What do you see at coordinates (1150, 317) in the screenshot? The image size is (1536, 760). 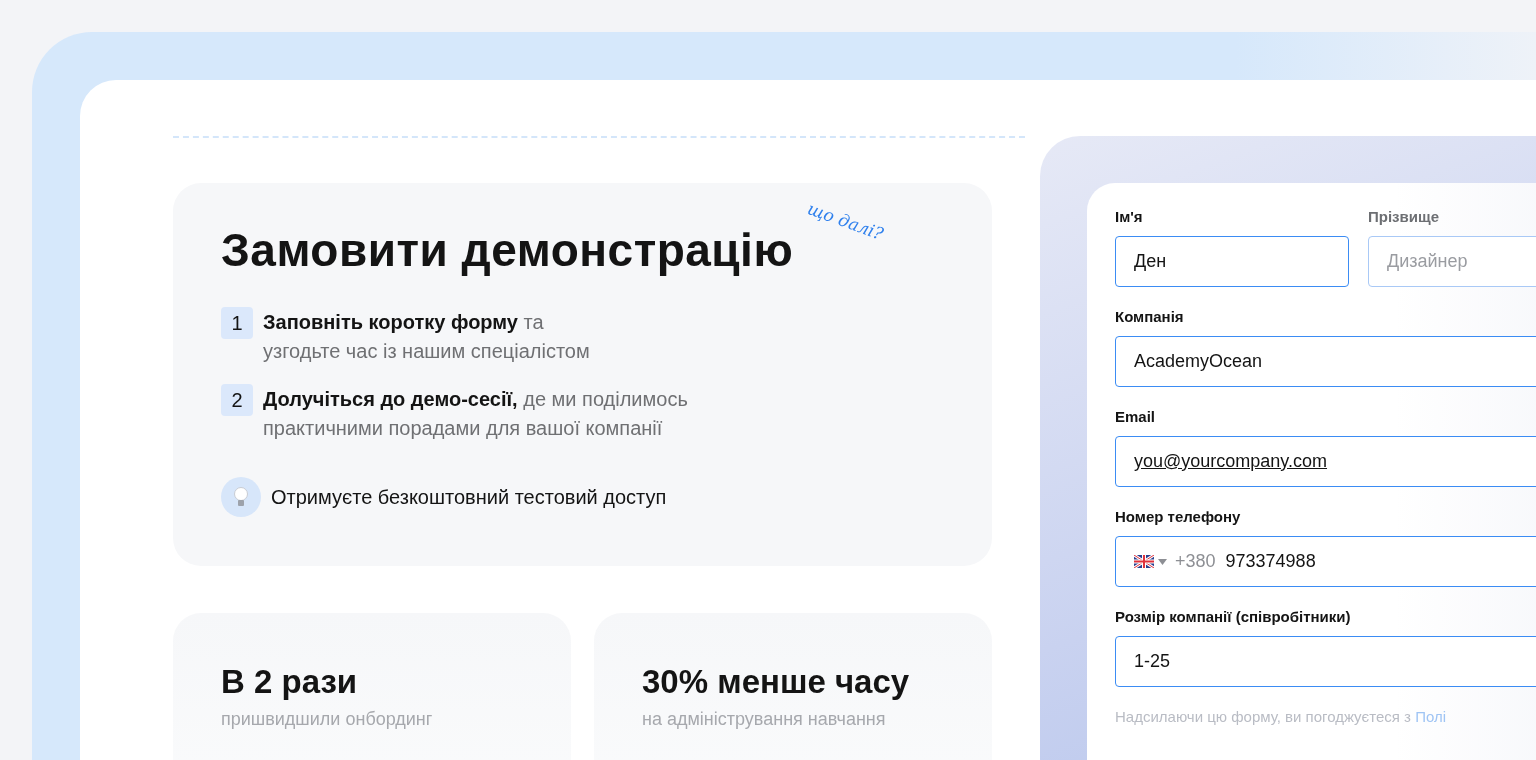 I see `field-label: Компанія` at bounding box center [1150, 317].